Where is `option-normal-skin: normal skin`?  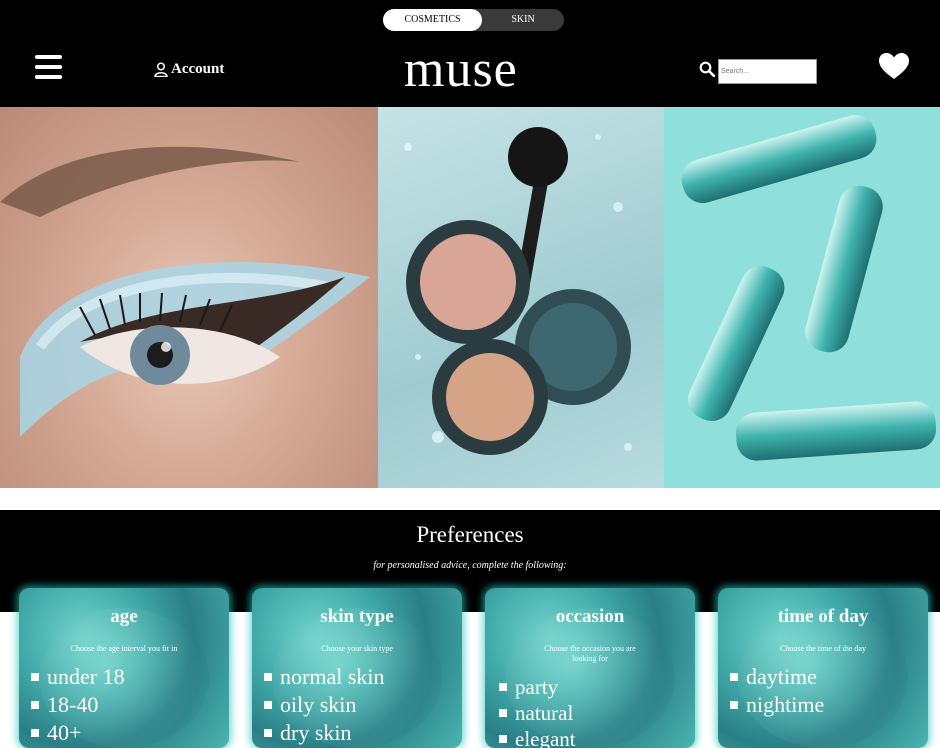 option-normal-skin: normal skin is located at coordinates (324, 677).